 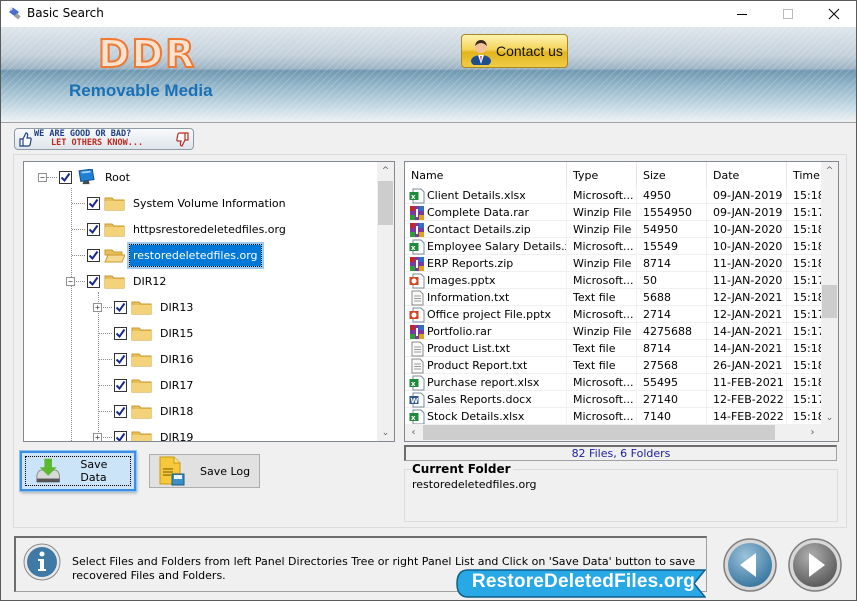 I want to click on next-arrow-icon, so click(x=815, y=565).